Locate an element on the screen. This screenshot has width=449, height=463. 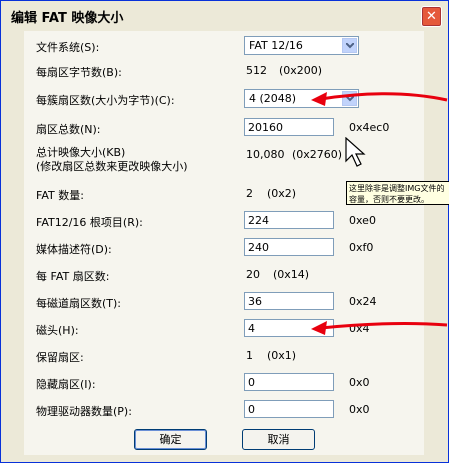
media-descriptor-input: 240 is located at coordinates (289, 247).